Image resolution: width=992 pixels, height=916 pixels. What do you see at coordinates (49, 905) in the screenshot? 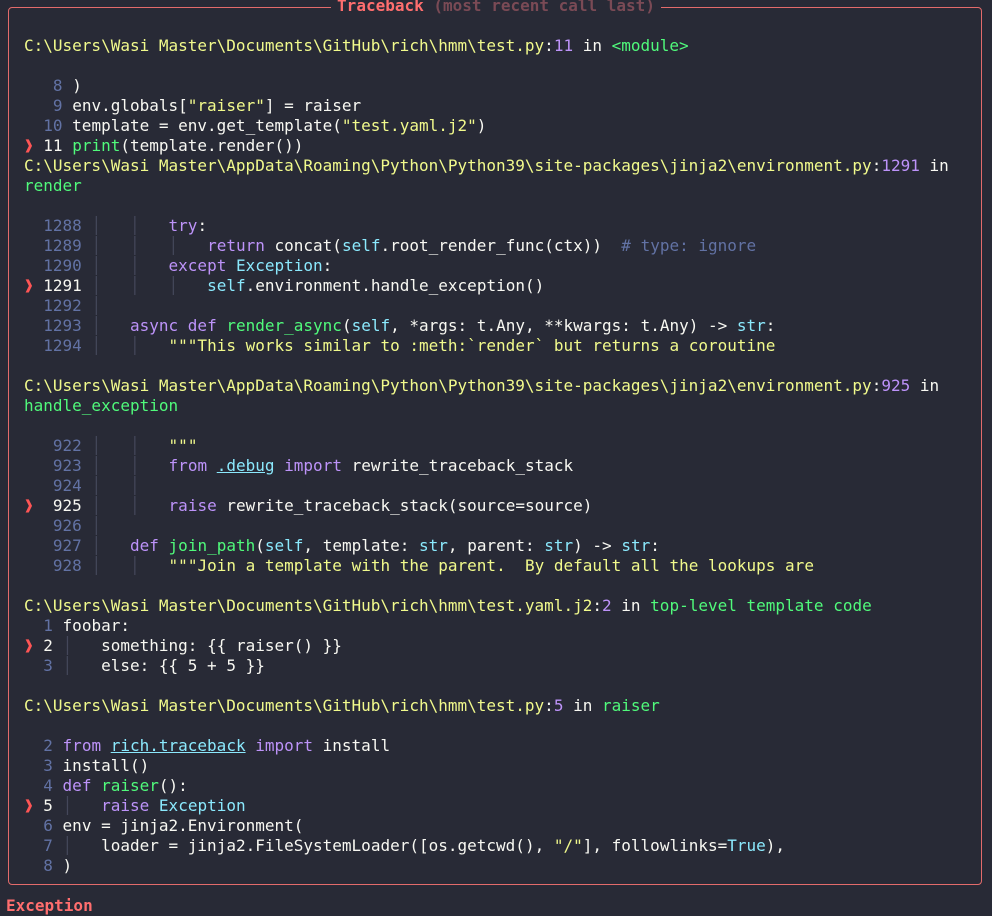
I see `exception-type: Exception` at bounding box center [49, 905].